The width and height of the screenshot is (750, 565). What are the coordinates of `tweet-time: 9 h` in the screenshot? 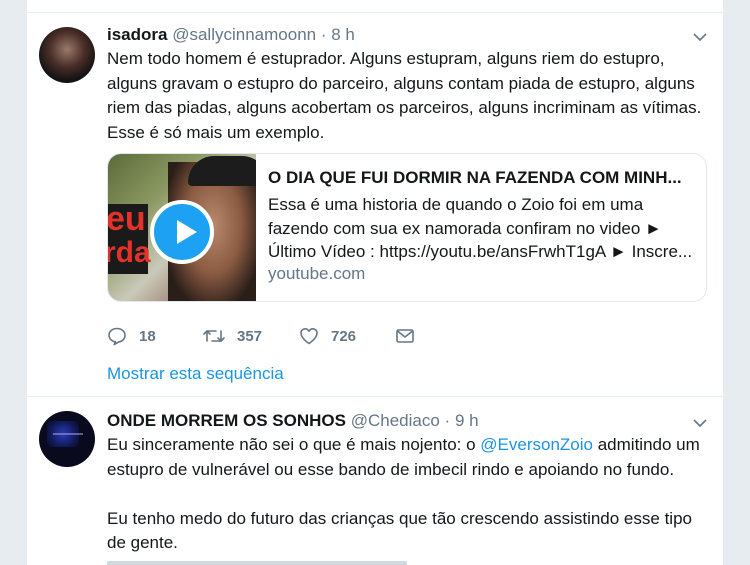 It's located at (467, 420).